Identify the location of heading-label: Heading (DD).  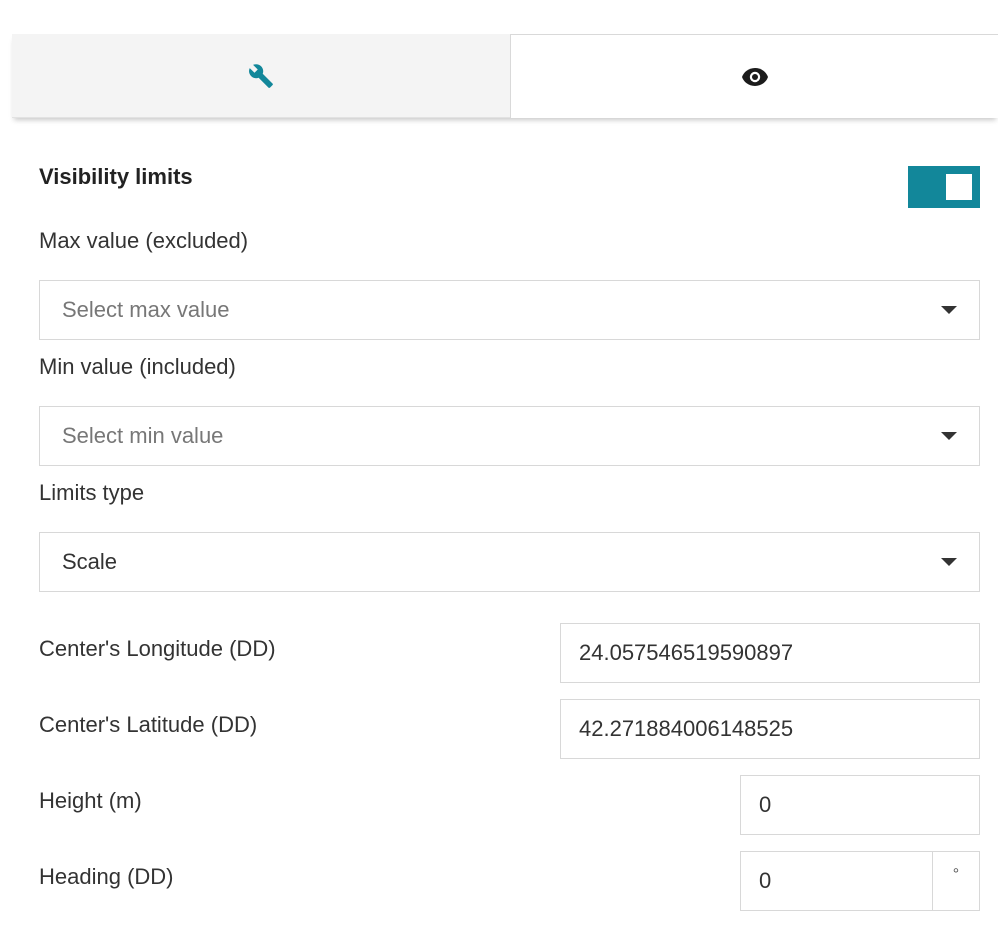
(106, 876).